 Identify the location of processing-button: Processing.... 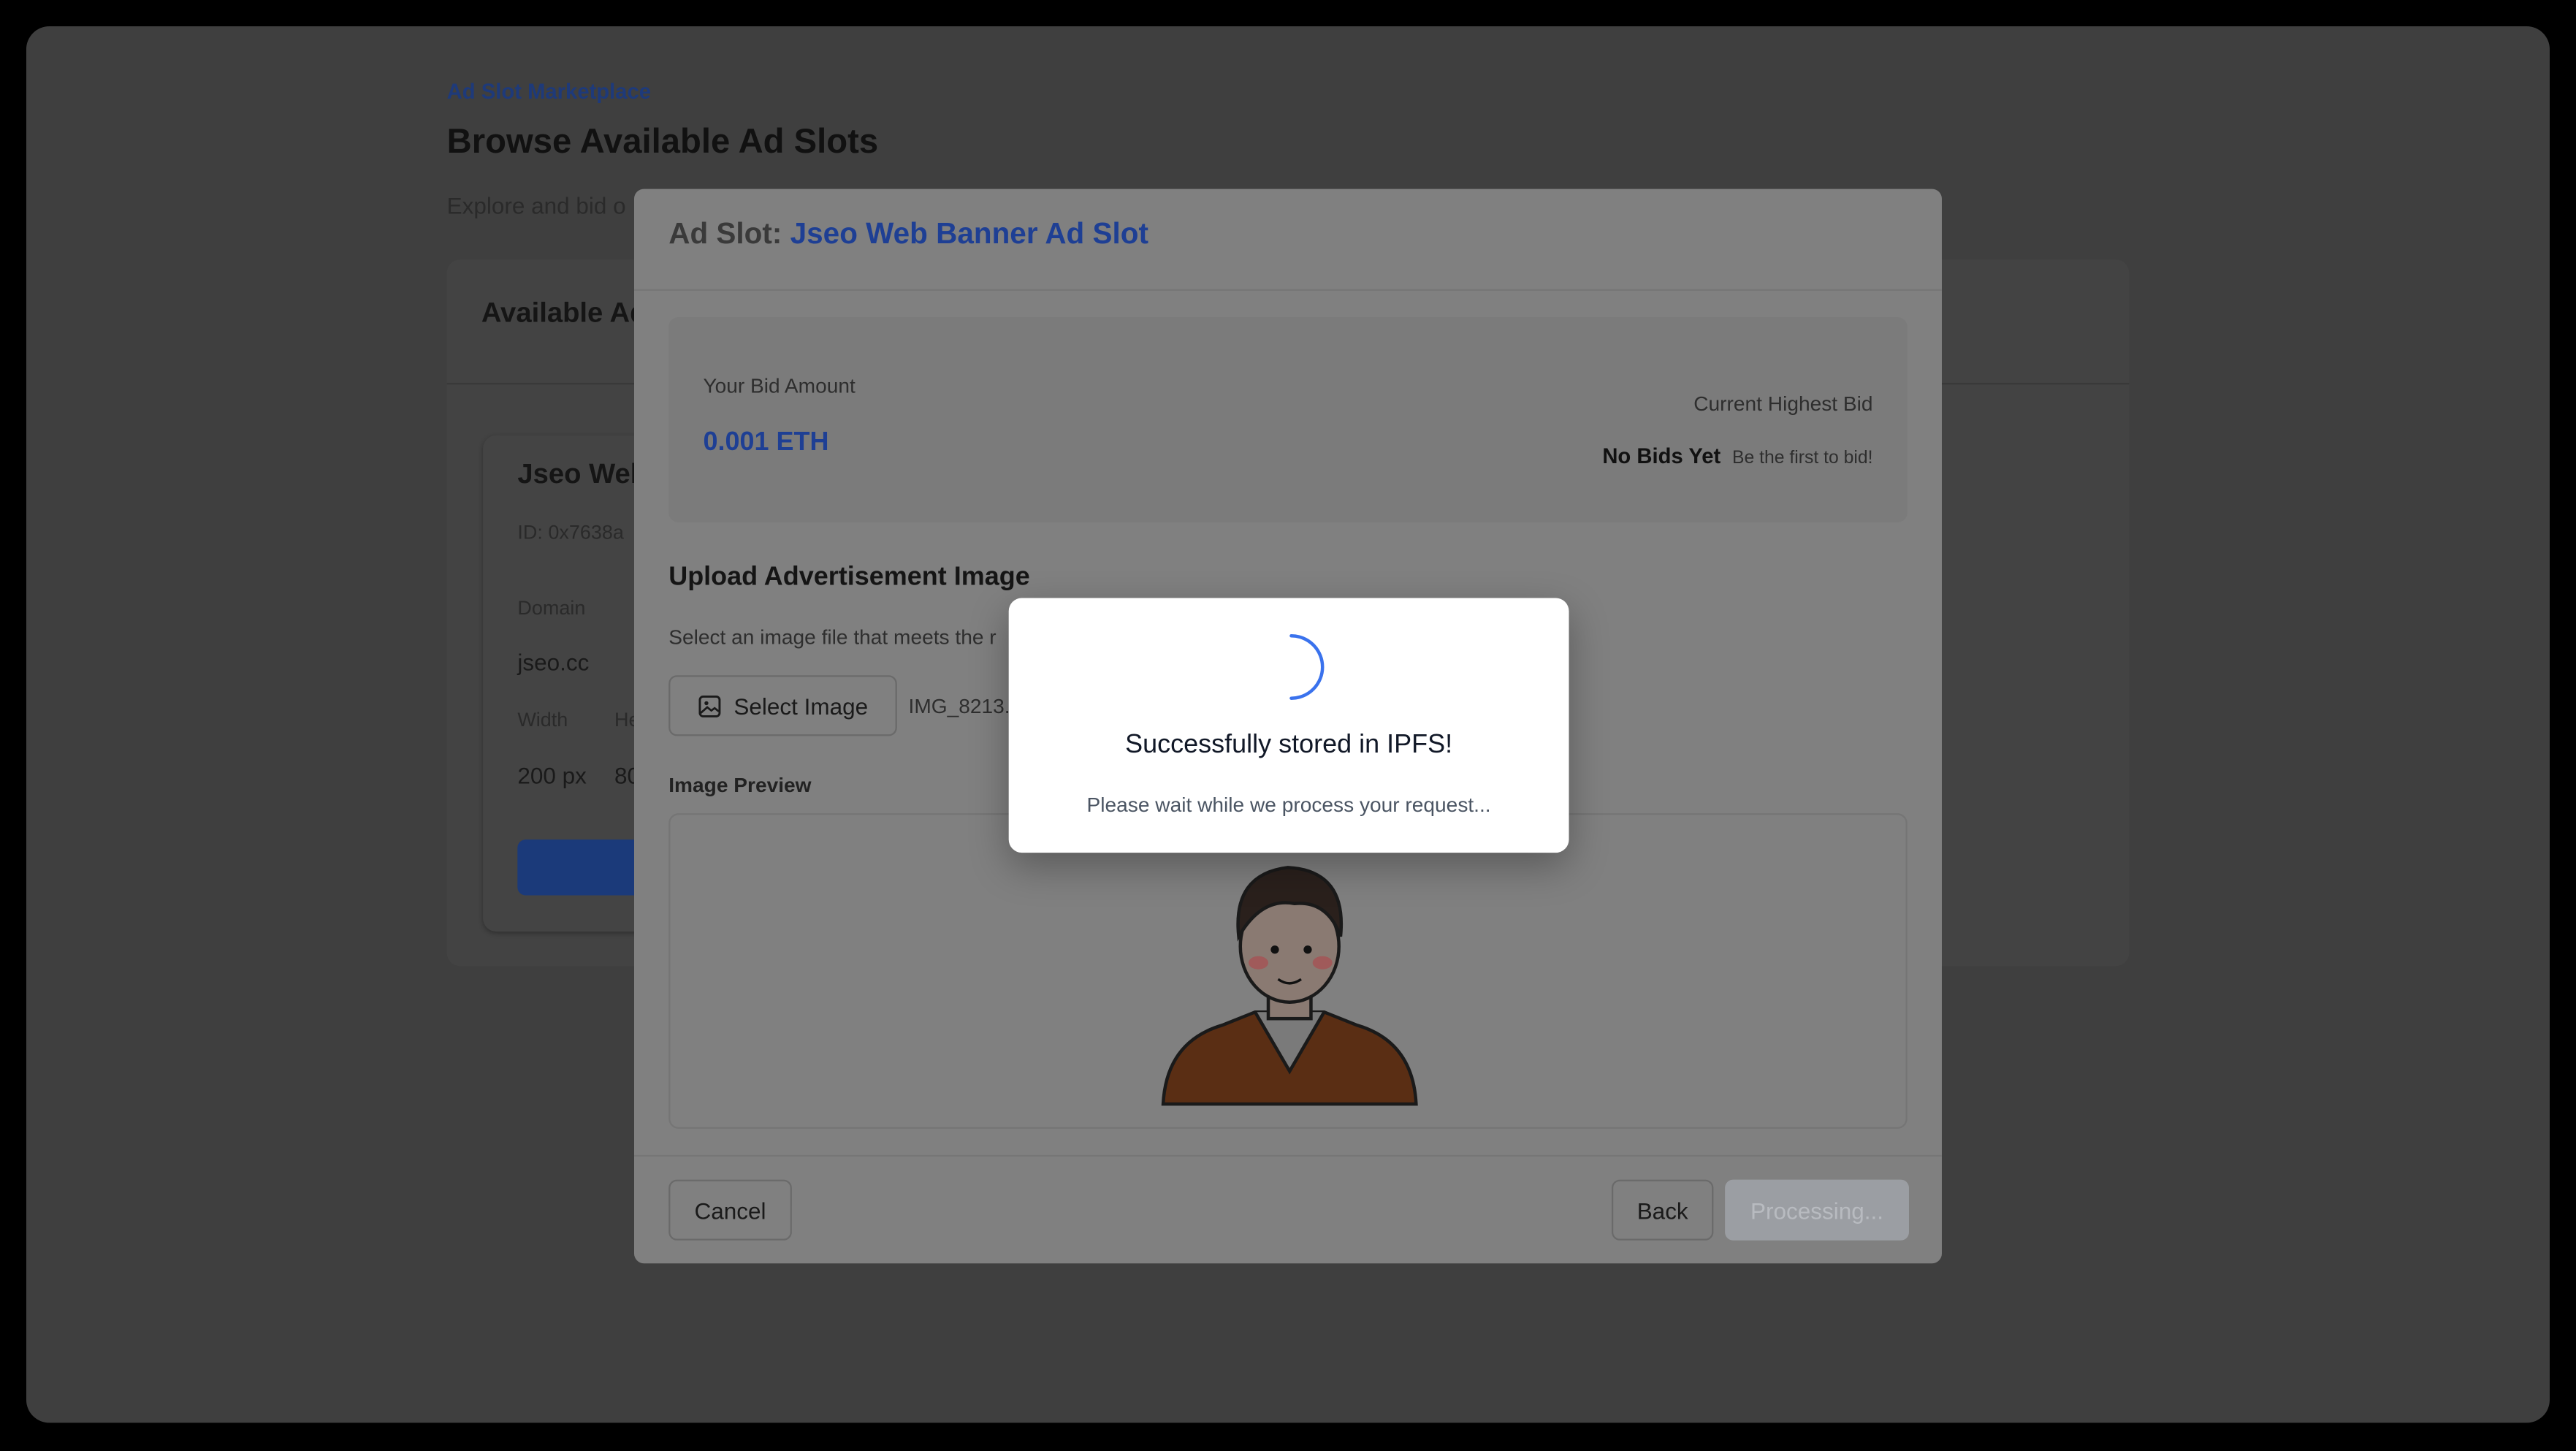
(1817, 1210).